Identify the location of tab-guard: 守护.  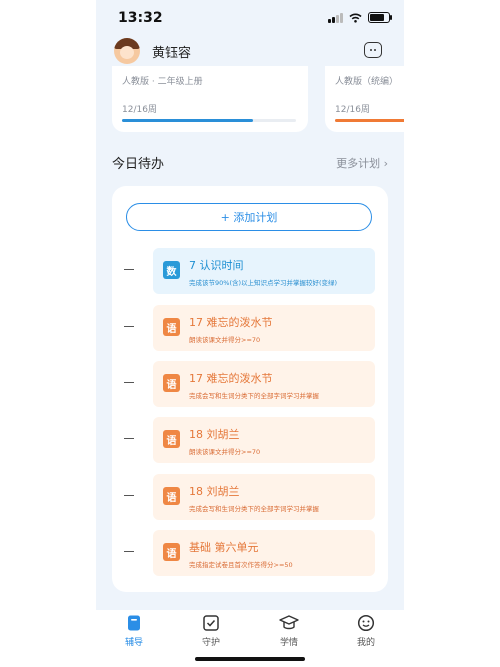
(211, 631).